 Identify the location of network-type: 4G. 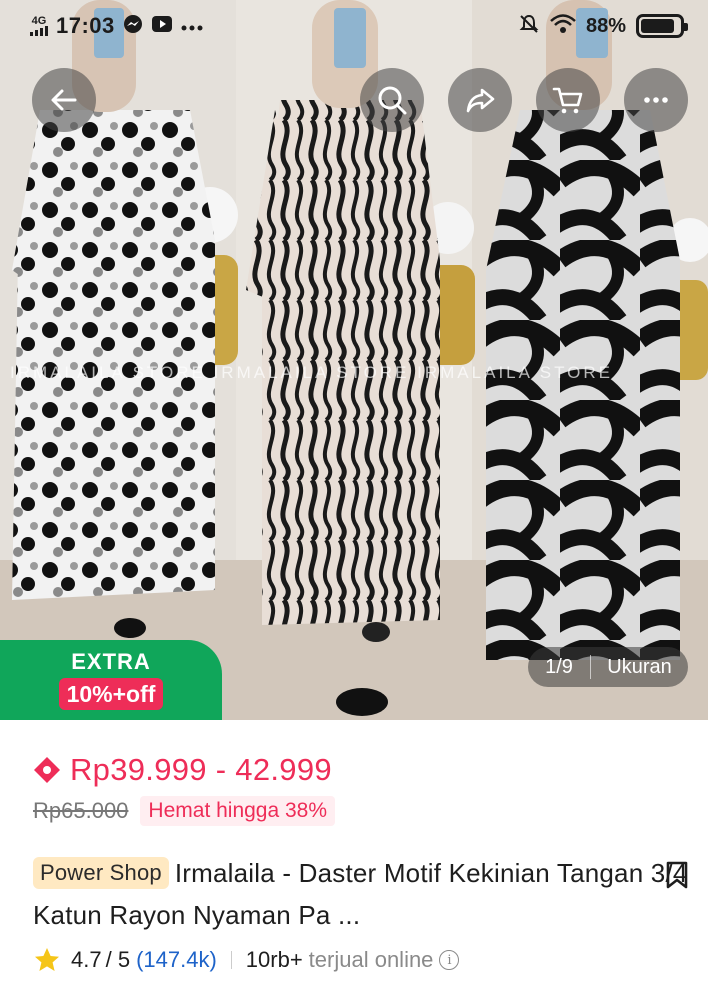
(39, 21).